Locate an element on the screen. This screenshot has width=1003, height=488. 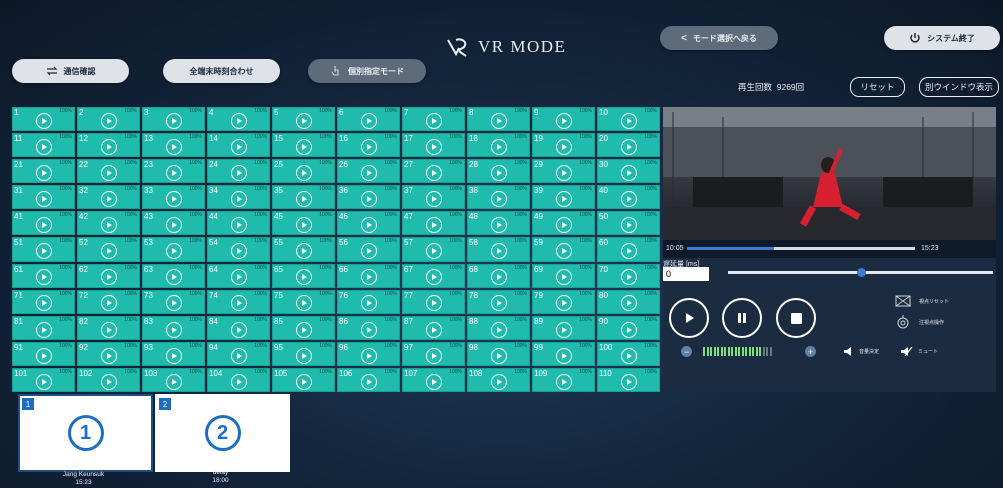
device-cell: 13 100% is located at coordinates (173, 145).